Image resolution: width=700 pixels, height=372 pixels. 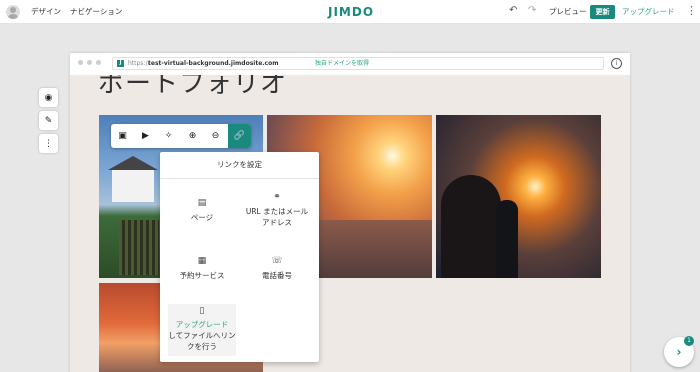 What do you see at coordinates (532, 10) in the screenshot?
I see `redo-icon: ↷` at bounding box center [532, 10].